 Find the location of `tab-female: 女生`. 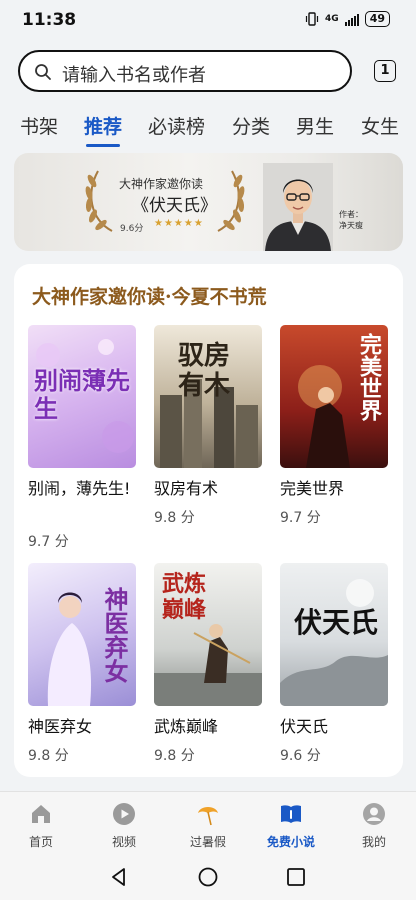

tab-female: 女生 is located at coordinates (380, 125).